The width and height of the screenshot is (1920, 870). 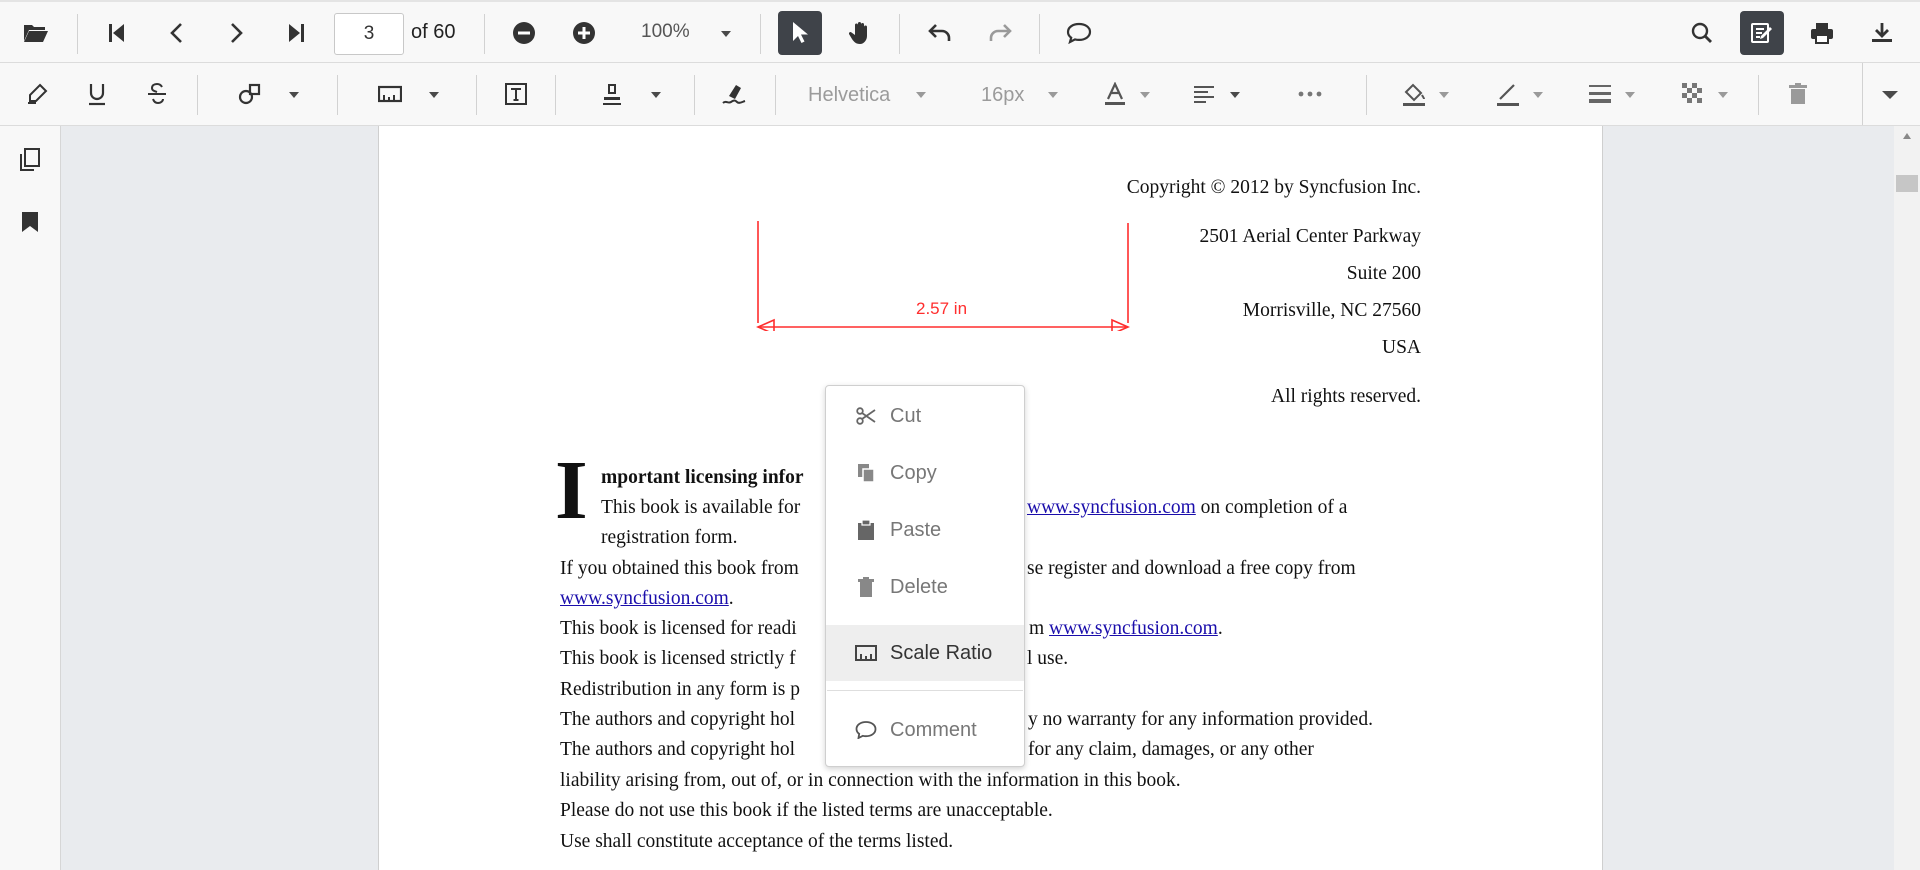 I want to click on measure-button, so click(x=390, y=94).